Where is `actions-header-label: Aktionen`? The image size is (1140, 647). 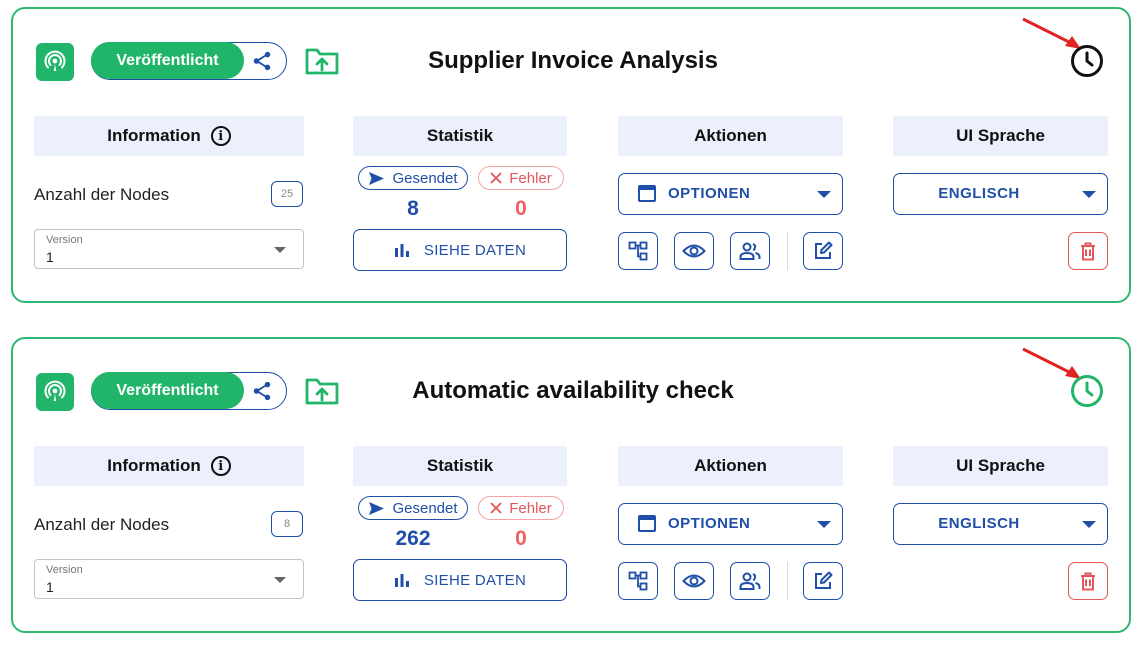
actions-header-label: Aktionen is located at coordinates (730, 135).